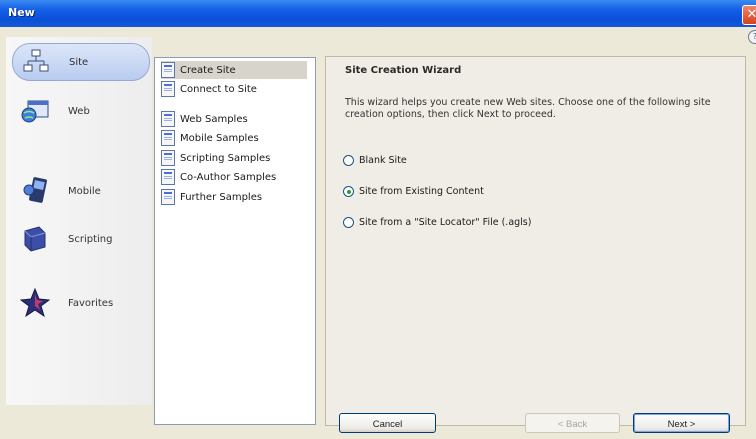 The height and width of the screenshot is (439, 756). Describe the element at coordinates (168, 158) in the screenshot. I see `scripting-samples-icon` at that location.